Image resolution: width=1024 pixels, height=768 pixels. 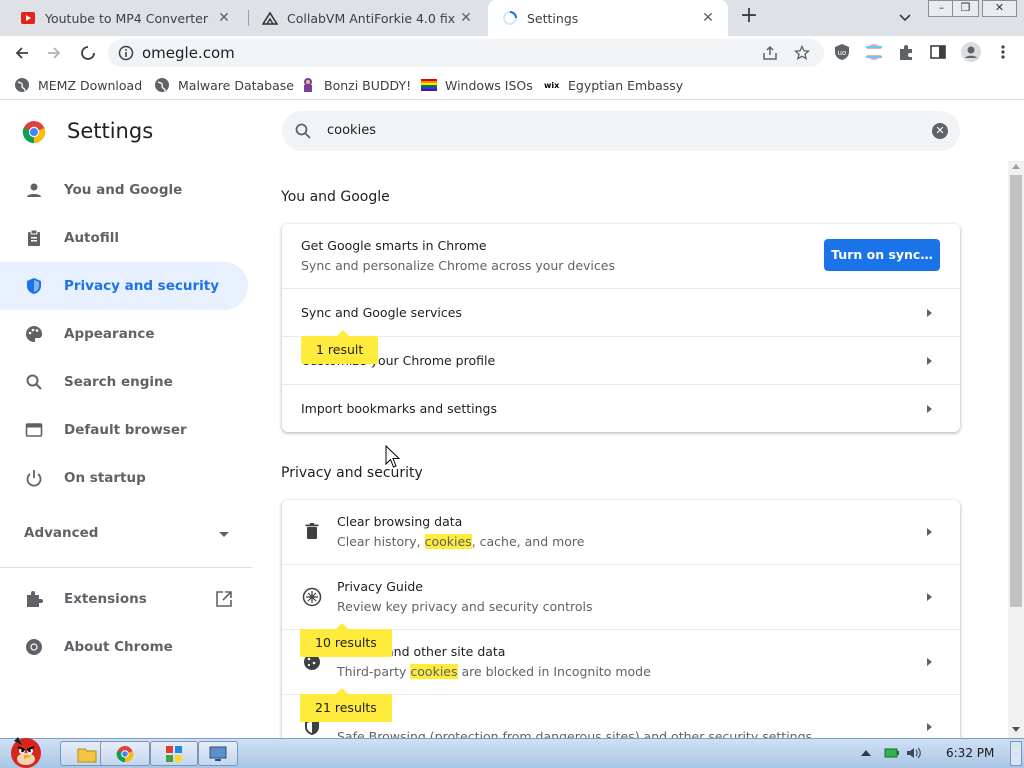 What do you see at coordinates (940, 131) in the screenshot?
I see `clear-search-icon: ✕` at bounding box center [940, 131].